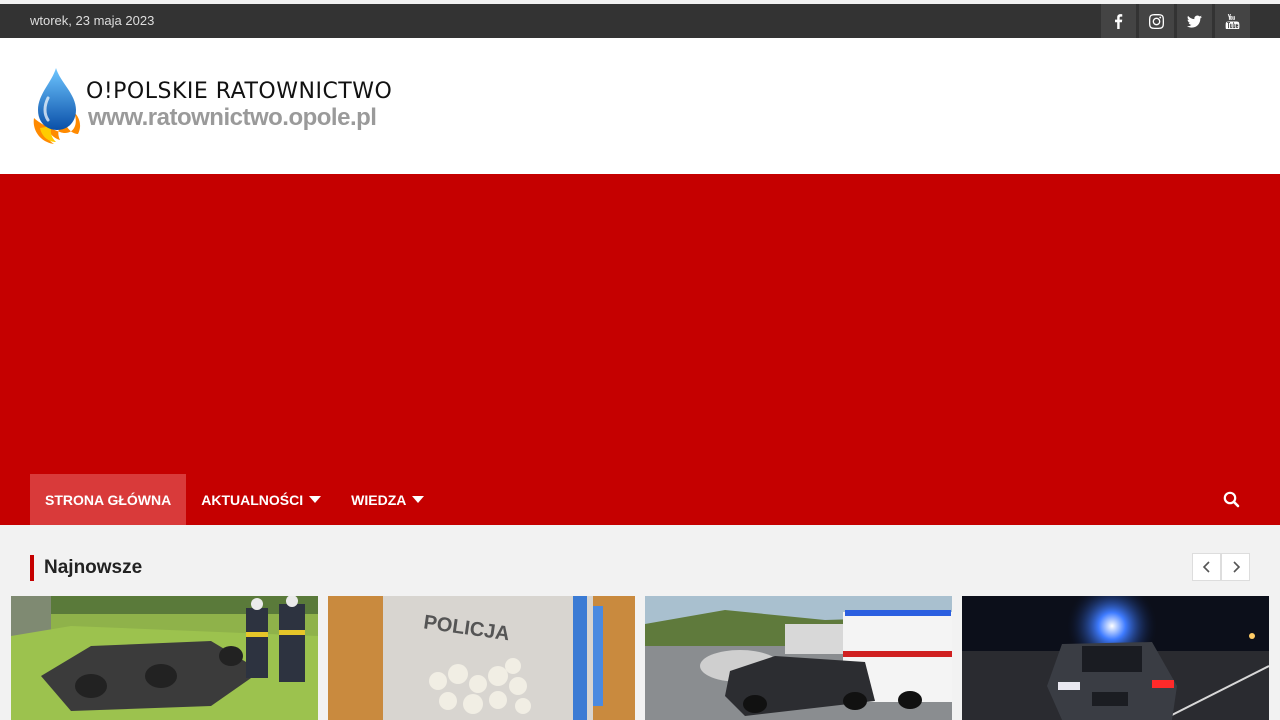  I want to click on carousel-next-button, so click(1235, 567).